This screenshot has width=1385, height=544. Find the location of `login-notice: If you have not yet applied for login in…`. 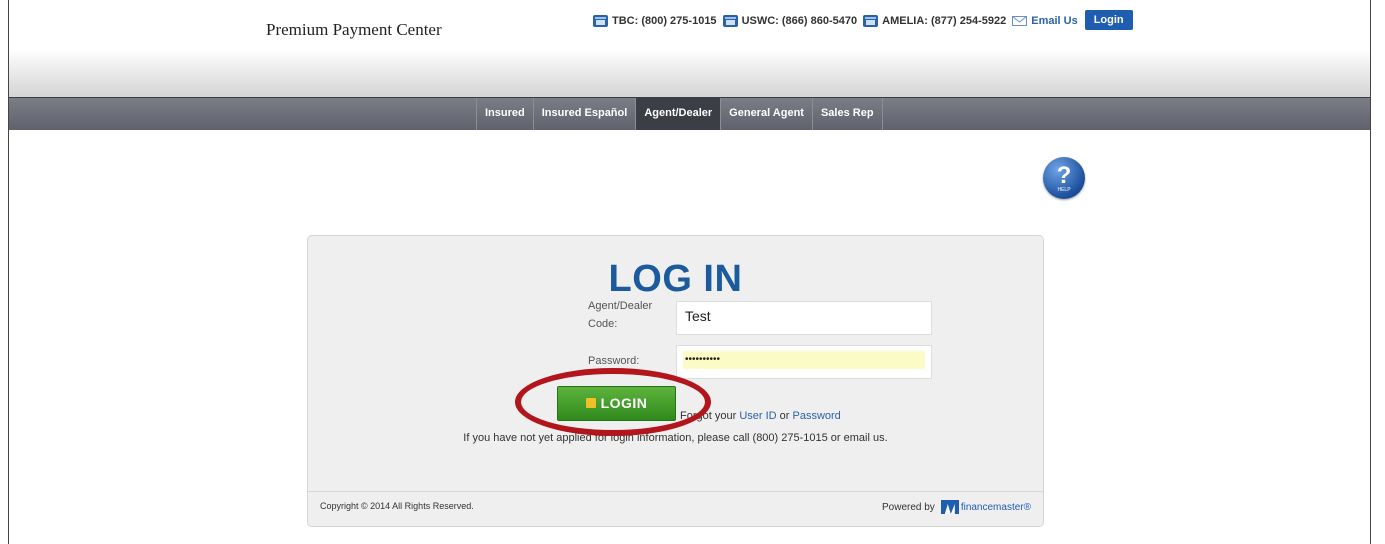

login-notice: If you have not yet applied for login in… is located at coordinates (675, 438).